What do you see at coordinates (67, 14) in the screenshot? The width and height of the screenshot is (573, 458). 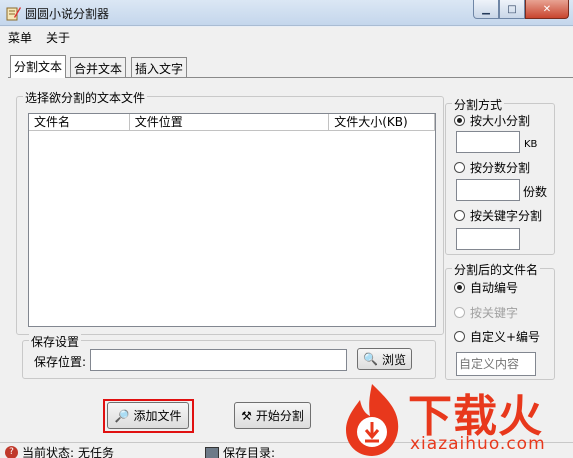 I see `window-title: 圆圆小说分割器` at bounding box center [67, 14].